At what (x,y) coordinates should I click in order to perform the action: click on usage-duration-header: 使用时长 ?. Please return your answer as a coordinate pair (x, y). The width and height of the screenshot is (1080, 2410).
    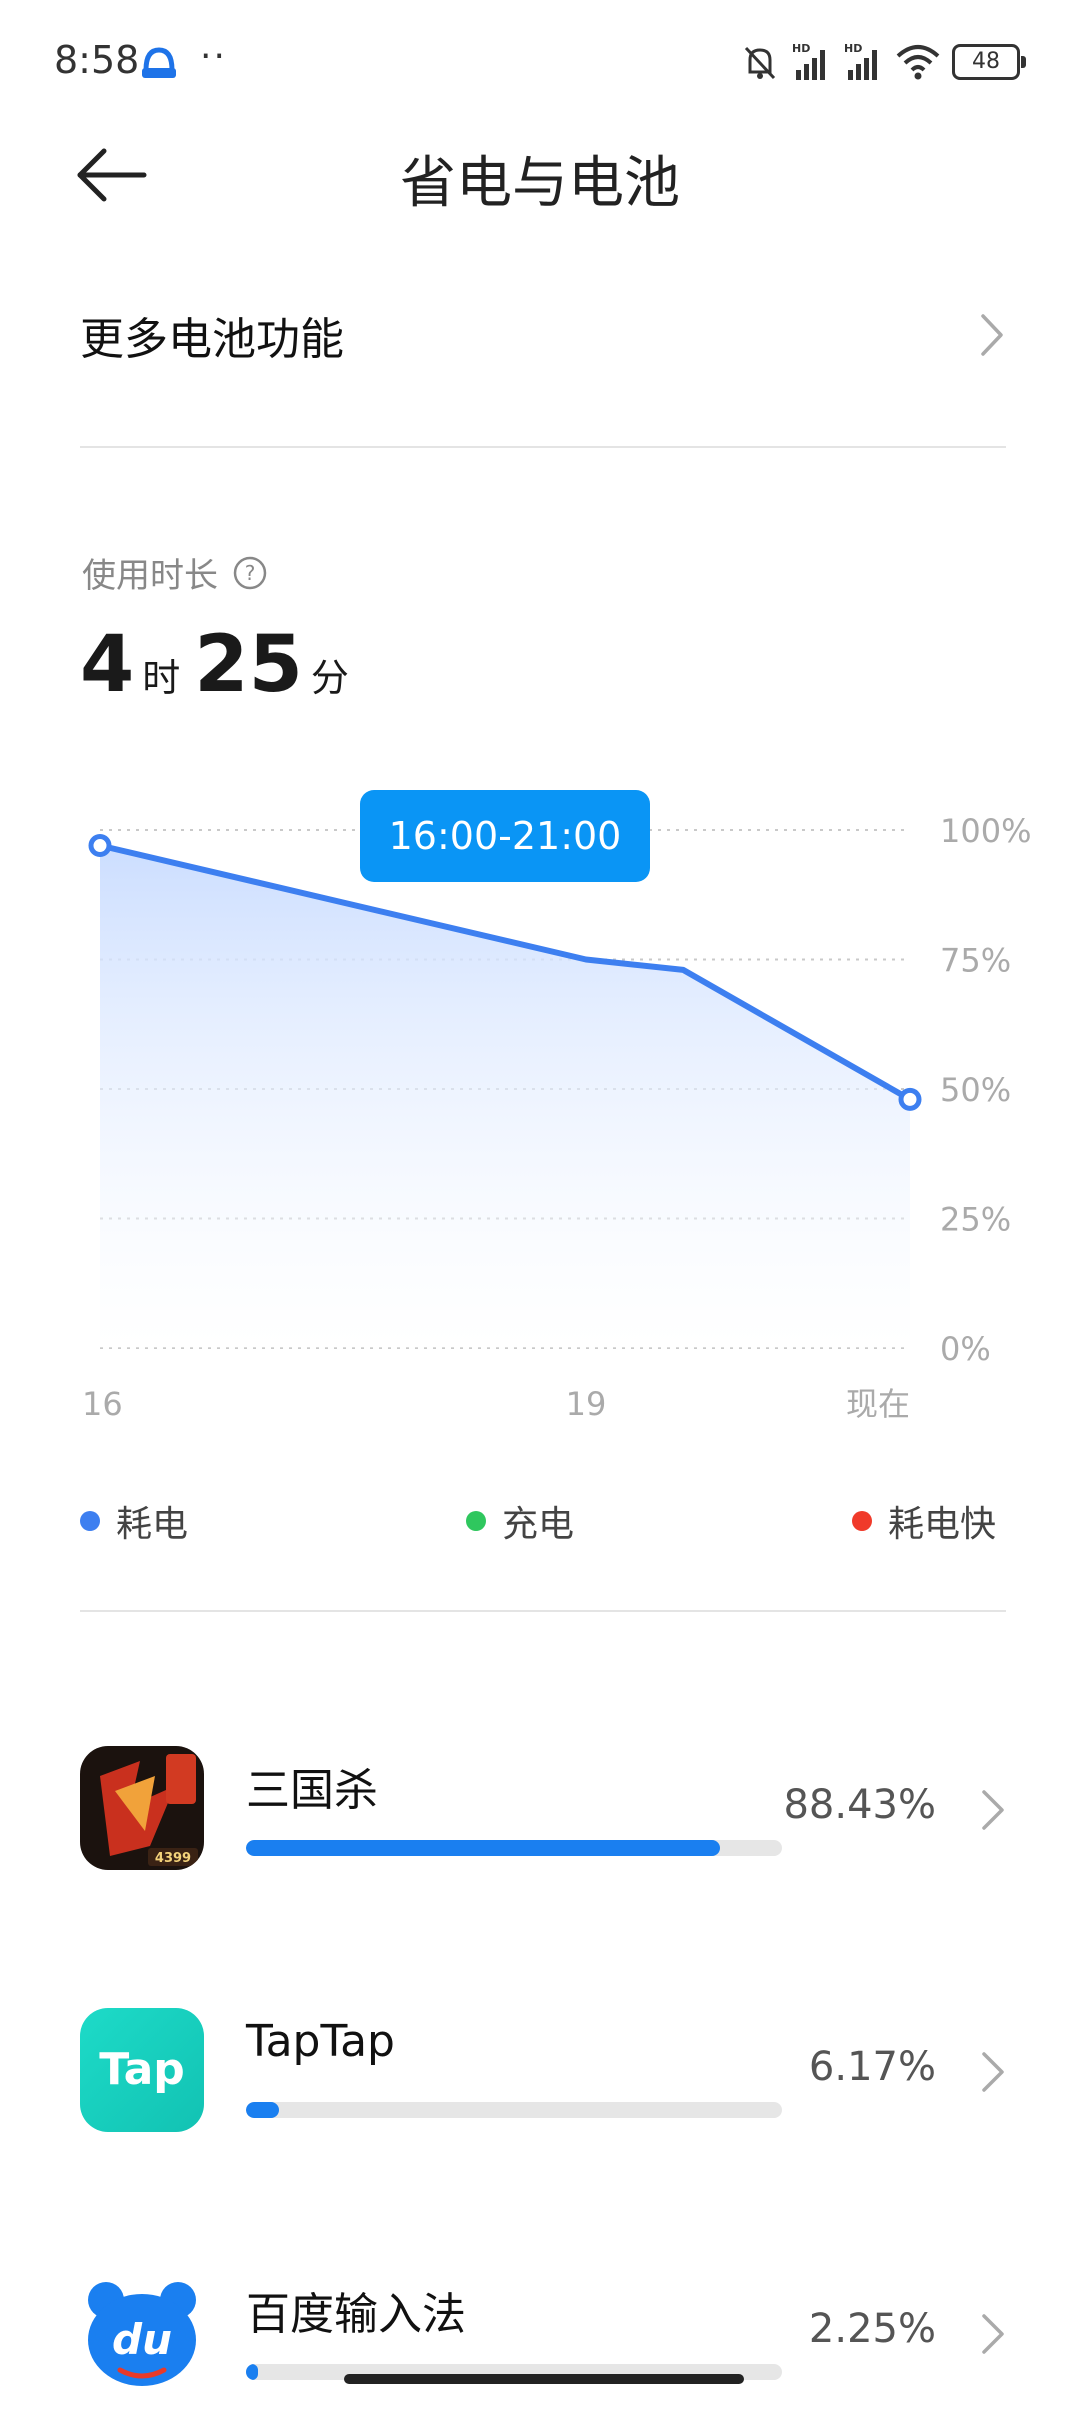
    Looking at the image, I should click on (175, 572).